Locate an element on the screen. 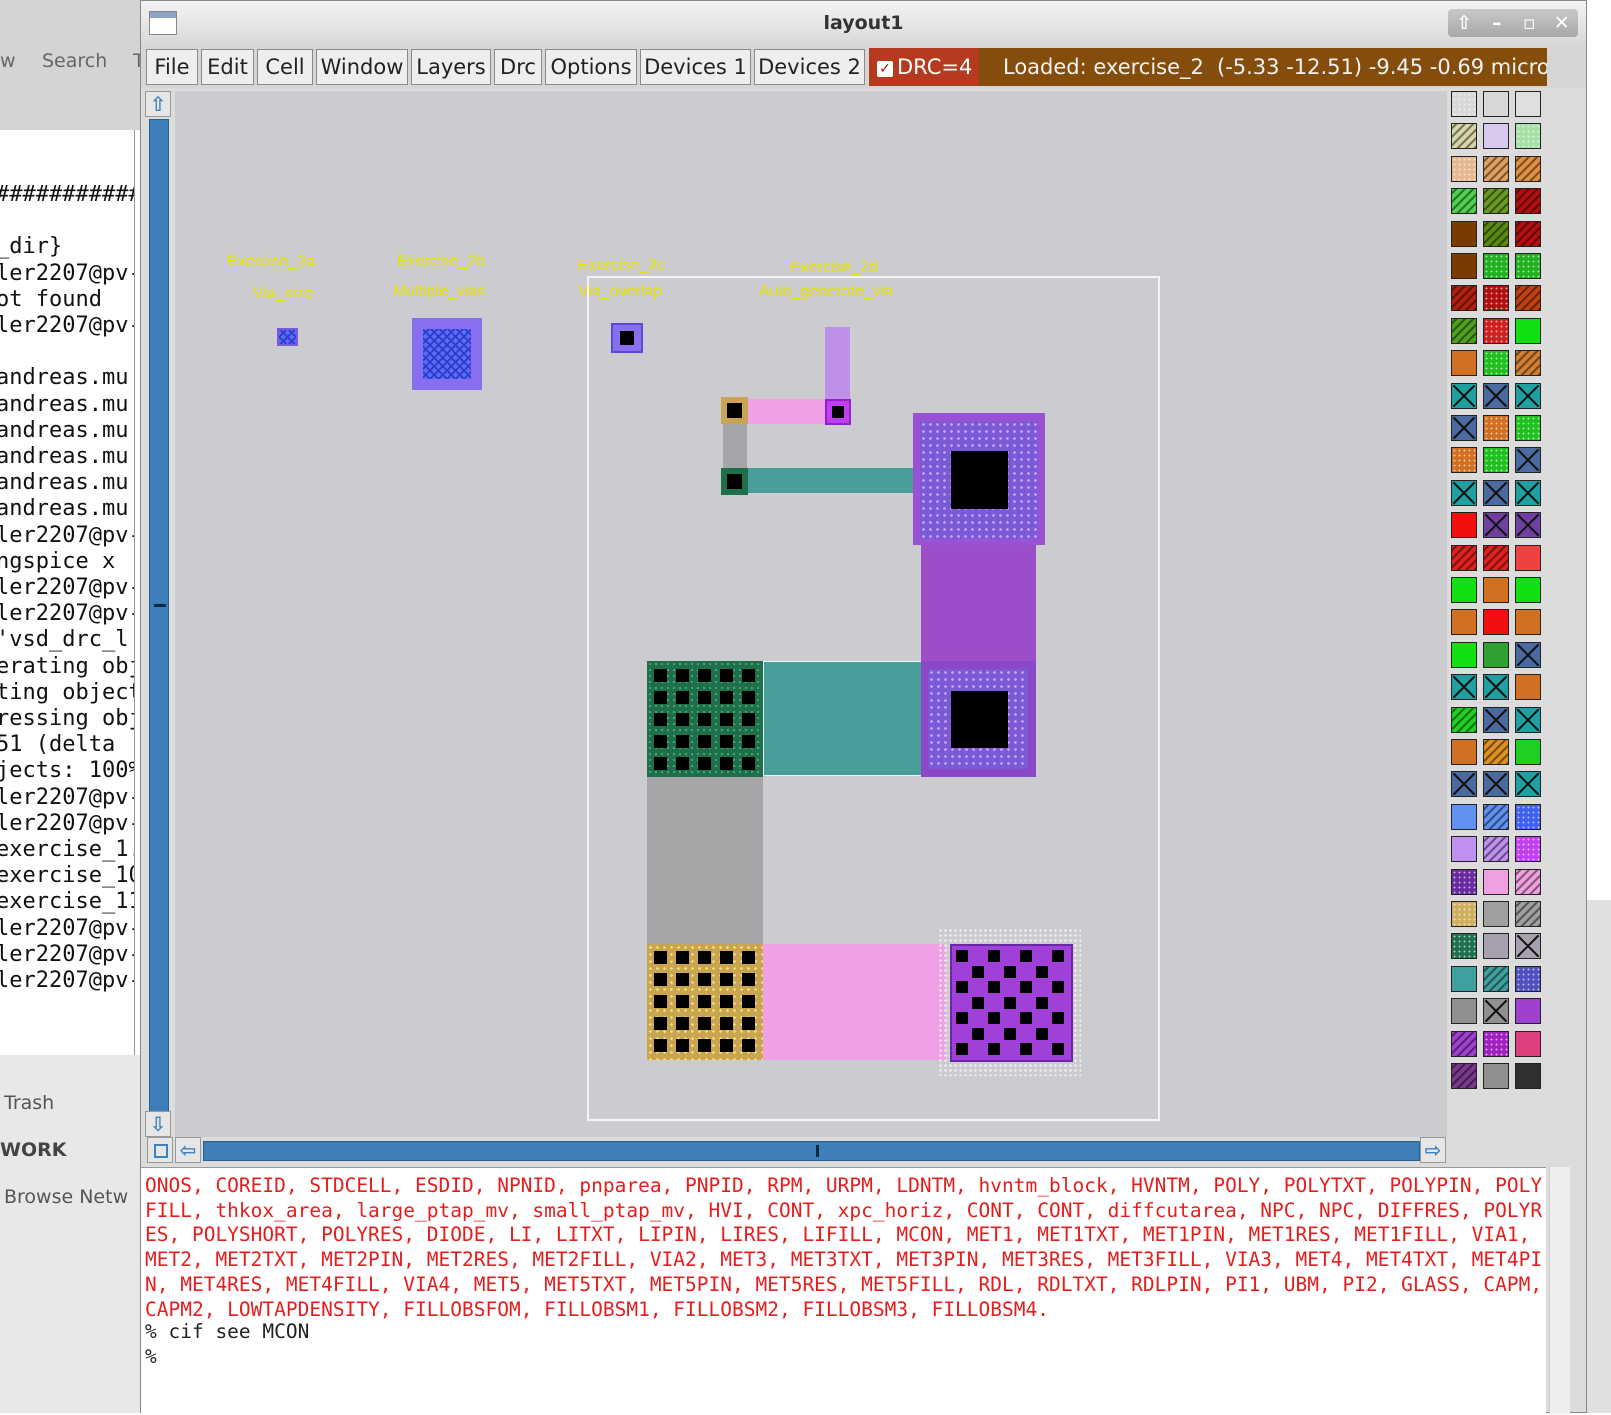 This screenshot has width=1611, height=1415. vertical-scroll-trough is located at coordinates (159, 616).